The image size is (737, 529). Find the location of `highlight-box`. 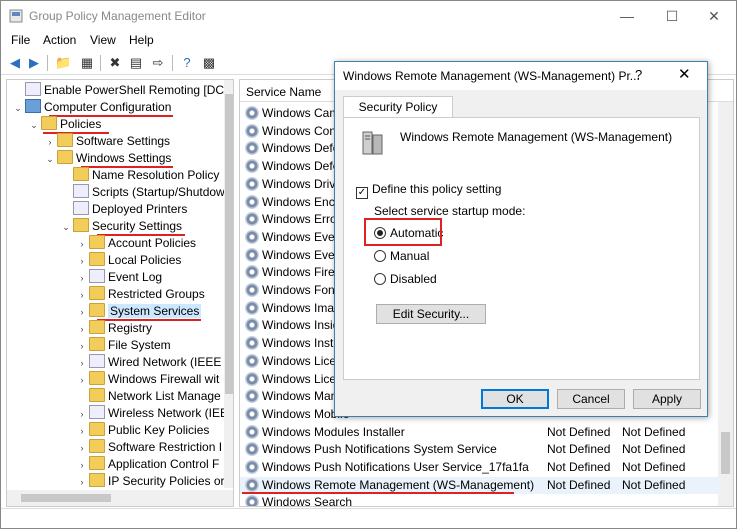

highlight-box is located at coordinates (403, 232).